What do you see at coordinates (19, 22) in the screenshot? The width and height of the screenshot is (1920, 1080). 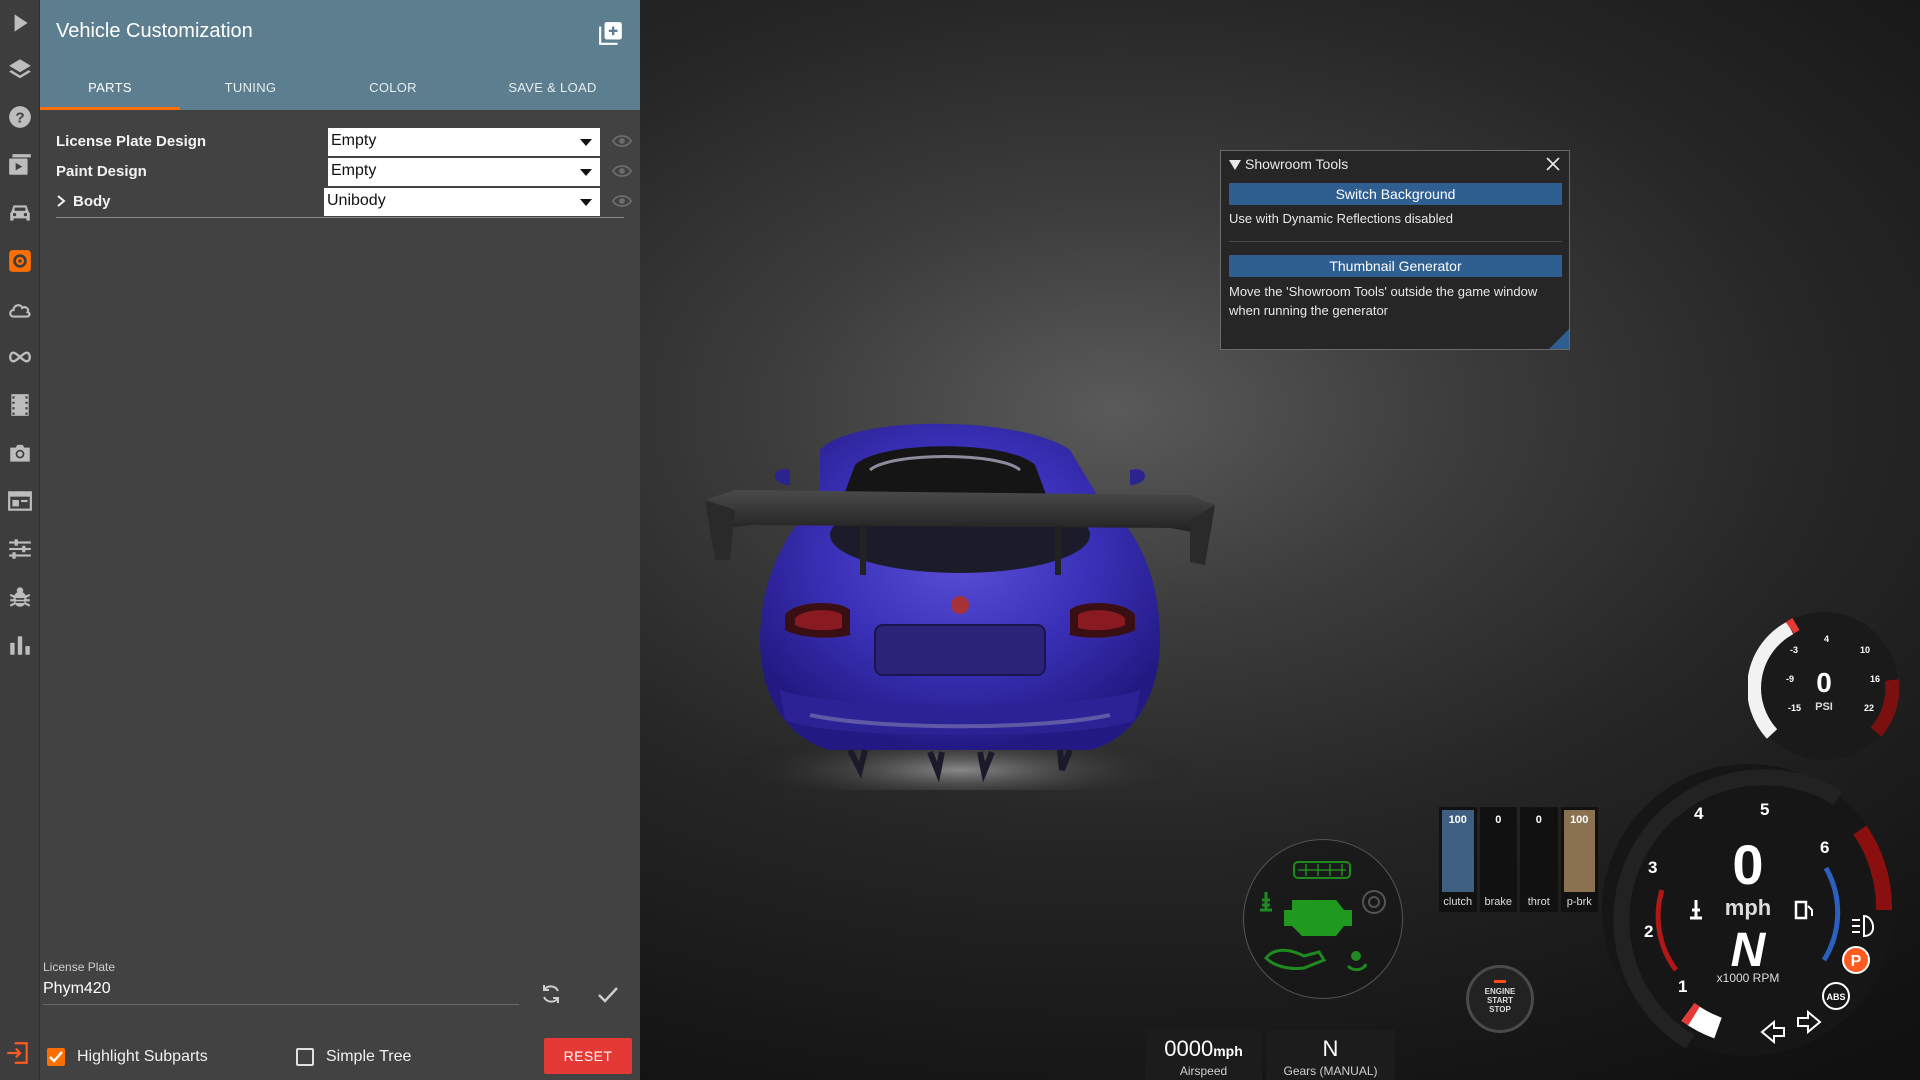 I see `play-icon` at bounding box center [19, 22].